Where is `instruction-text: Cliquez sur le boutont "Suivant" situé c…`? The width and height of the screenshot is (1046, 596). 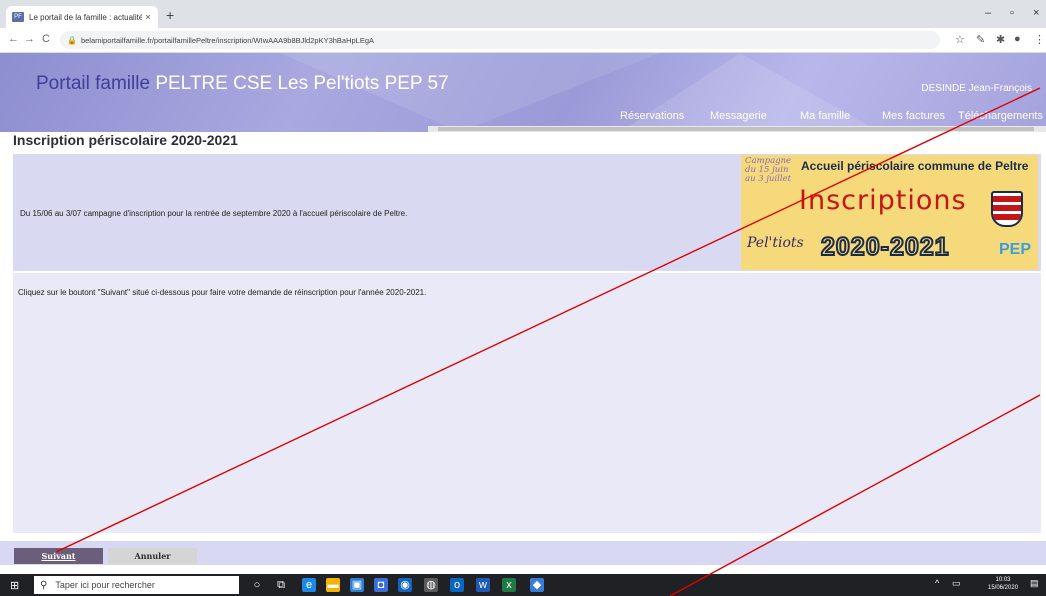 instruction-text: Cliquez sur le boutont "Suivant" situé c… is located at coordinates (222, 292).